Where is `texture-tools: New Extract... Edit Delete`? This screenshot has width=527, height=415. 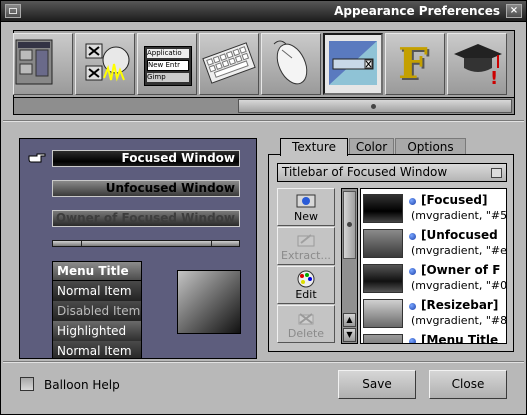
texture-tools: New Extract... Edit Delete is located at coordinates (306, 266).